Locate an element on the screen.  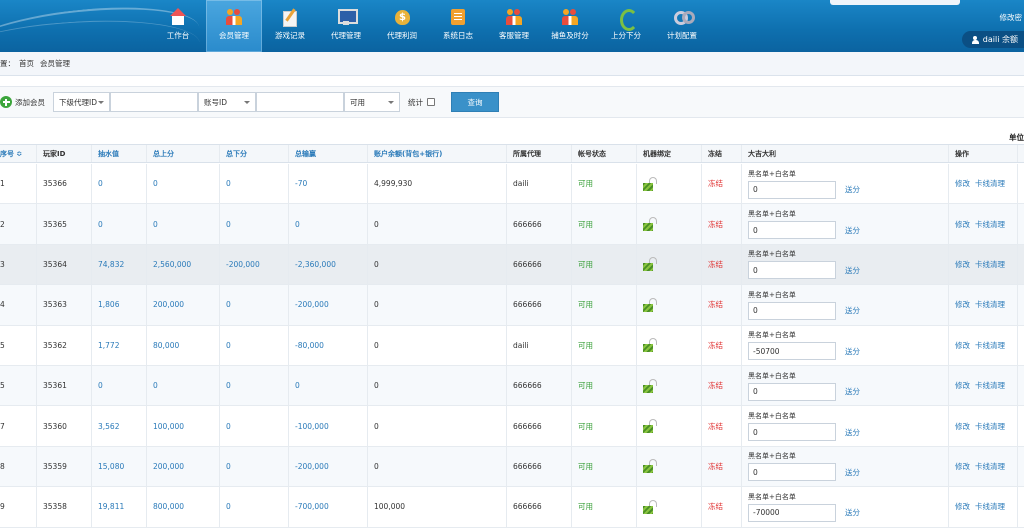
total-up: 100,000 is located at coordinates (168, 426).